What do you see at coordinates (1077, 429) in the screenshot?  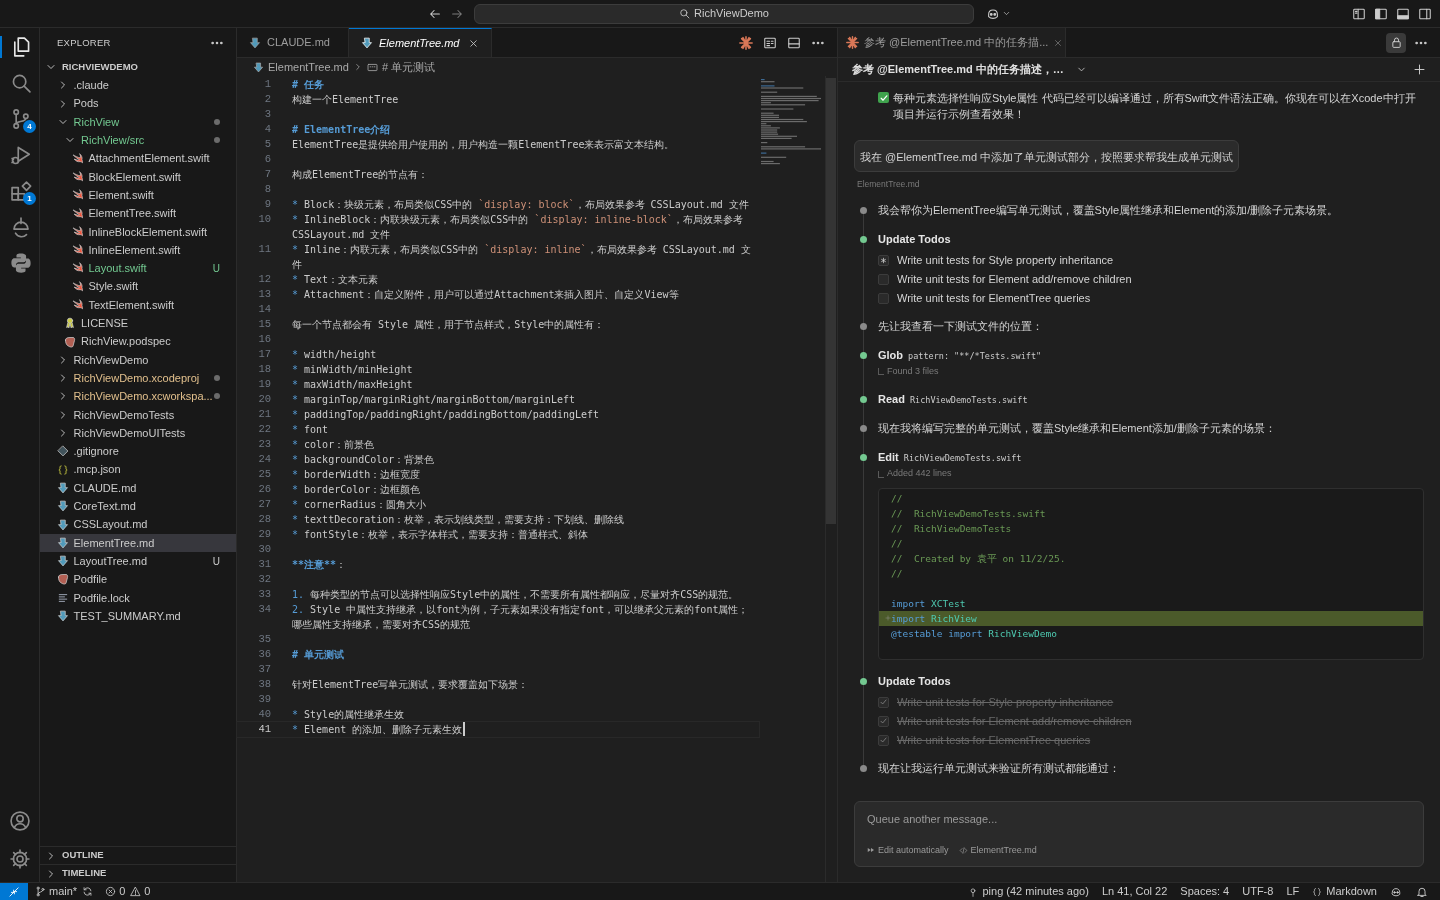 I see `assistant-text: 现在我将编写完整的单元测试，覆盖Style继承和Element添加/删除子元素的场景：` at bounding box center [1077, 429].